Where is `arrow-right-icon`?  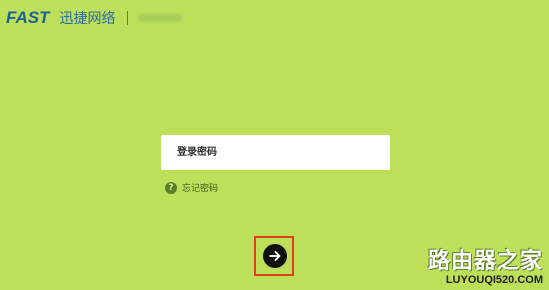
arrow-right-icon is located at coordinates (275, 256).